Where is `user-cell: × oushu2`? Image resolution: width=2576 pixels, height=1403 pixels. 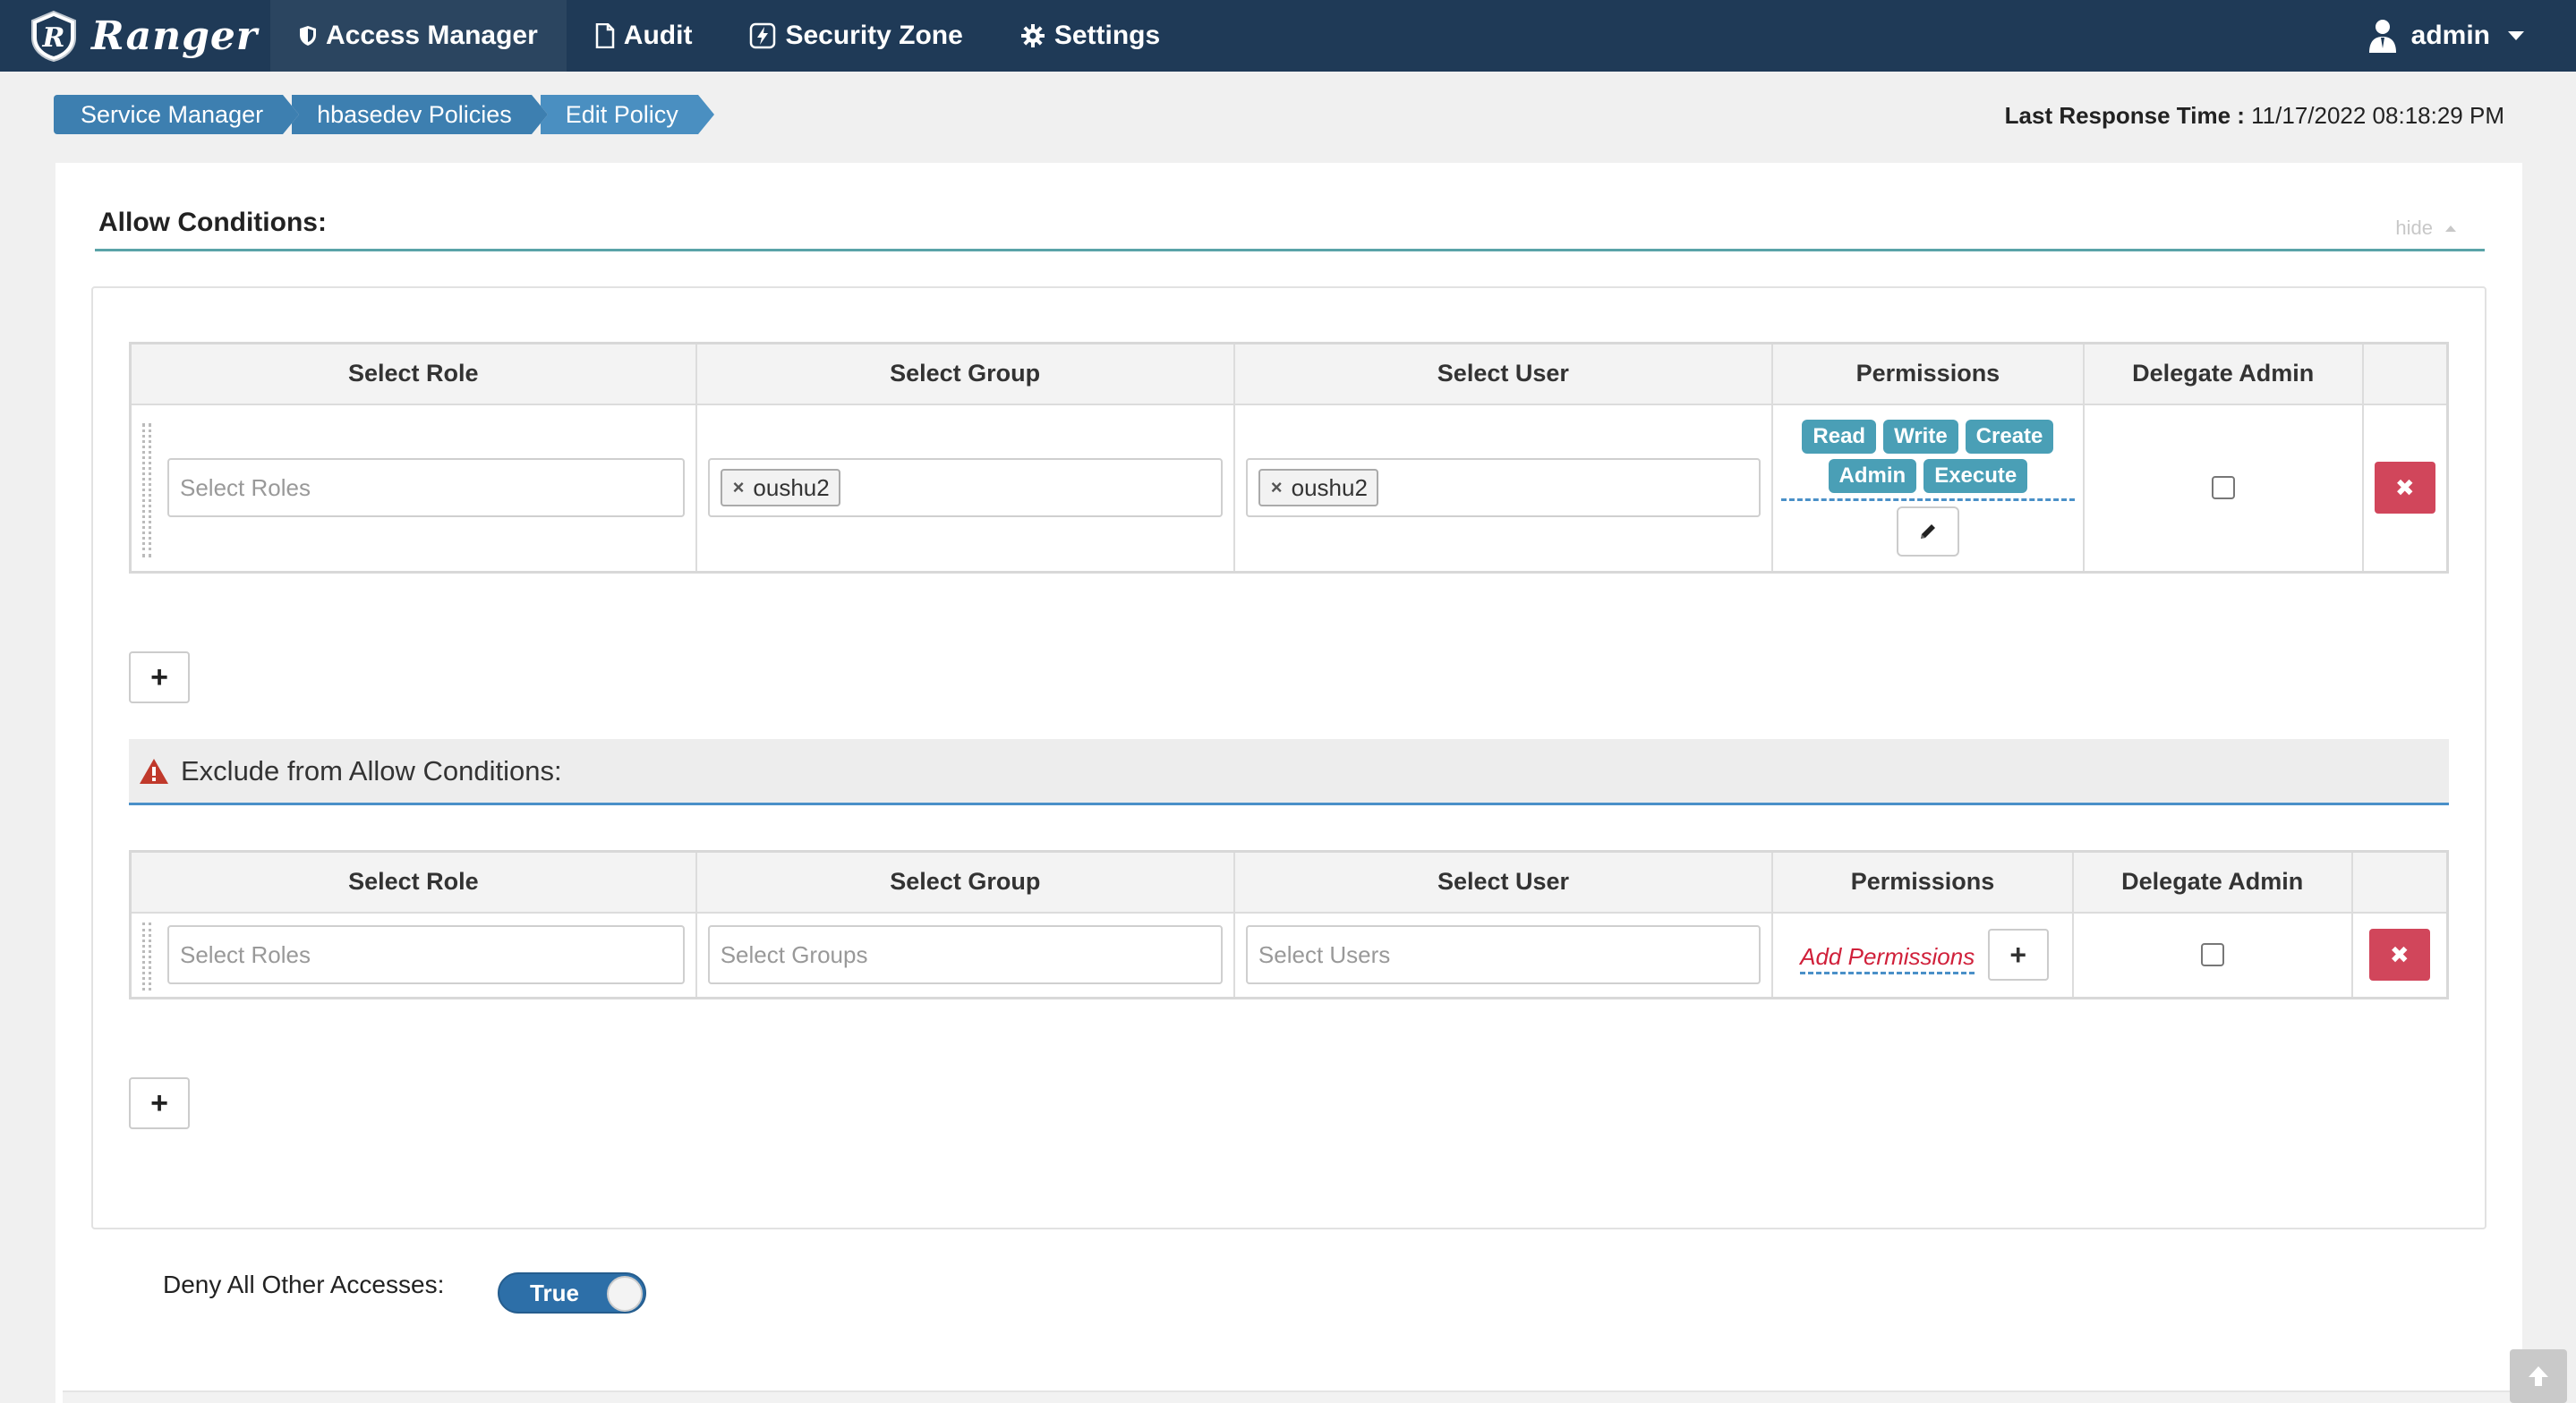 user-cell: × oushu2 is located at coordinates (1502, 488).